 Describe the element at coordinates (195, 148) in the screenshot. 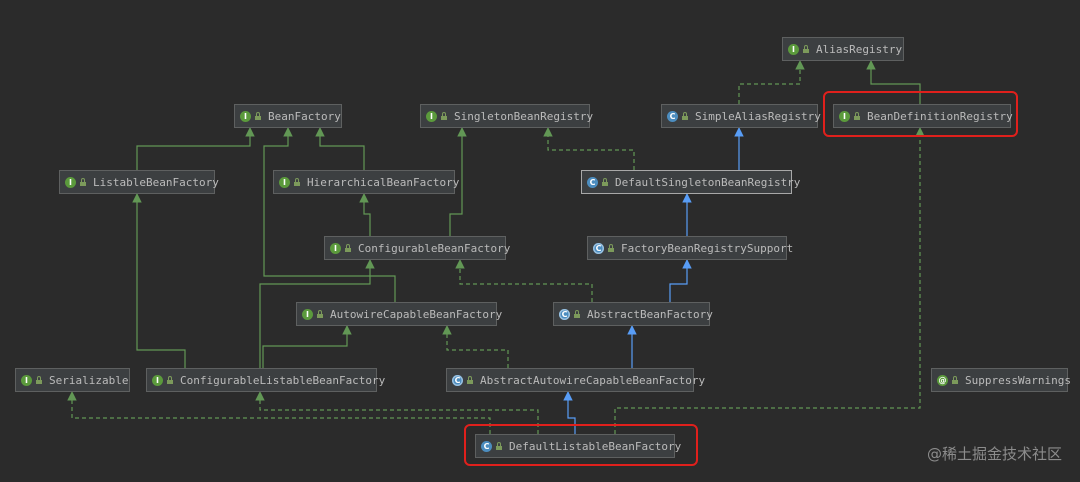

I see `edge-listable-to-beanfactory` at that location.